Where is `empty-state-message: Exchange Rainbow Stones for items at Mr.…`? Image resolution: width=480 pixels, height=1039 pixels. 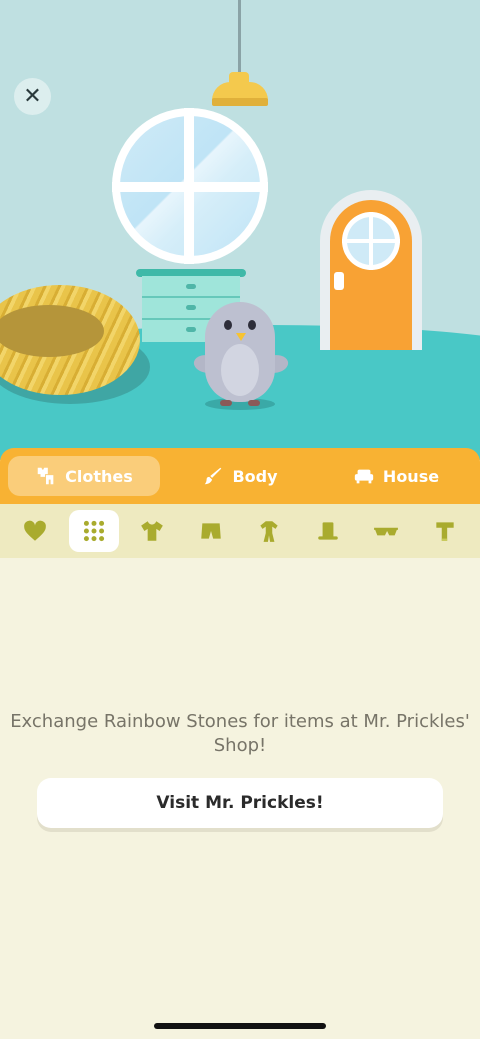
empty-state-message: Exchange Rainbow Stones for items at Mr.… is located at coordinates (240, 733).